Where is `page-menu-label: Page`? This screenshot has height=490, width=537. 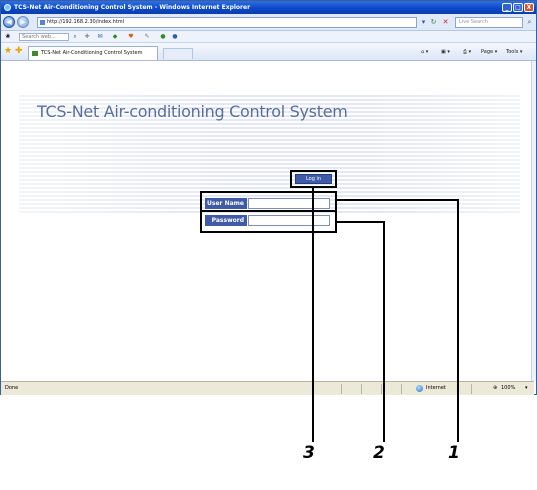 page-menu-label: Page is located at coordinates (487, 52).